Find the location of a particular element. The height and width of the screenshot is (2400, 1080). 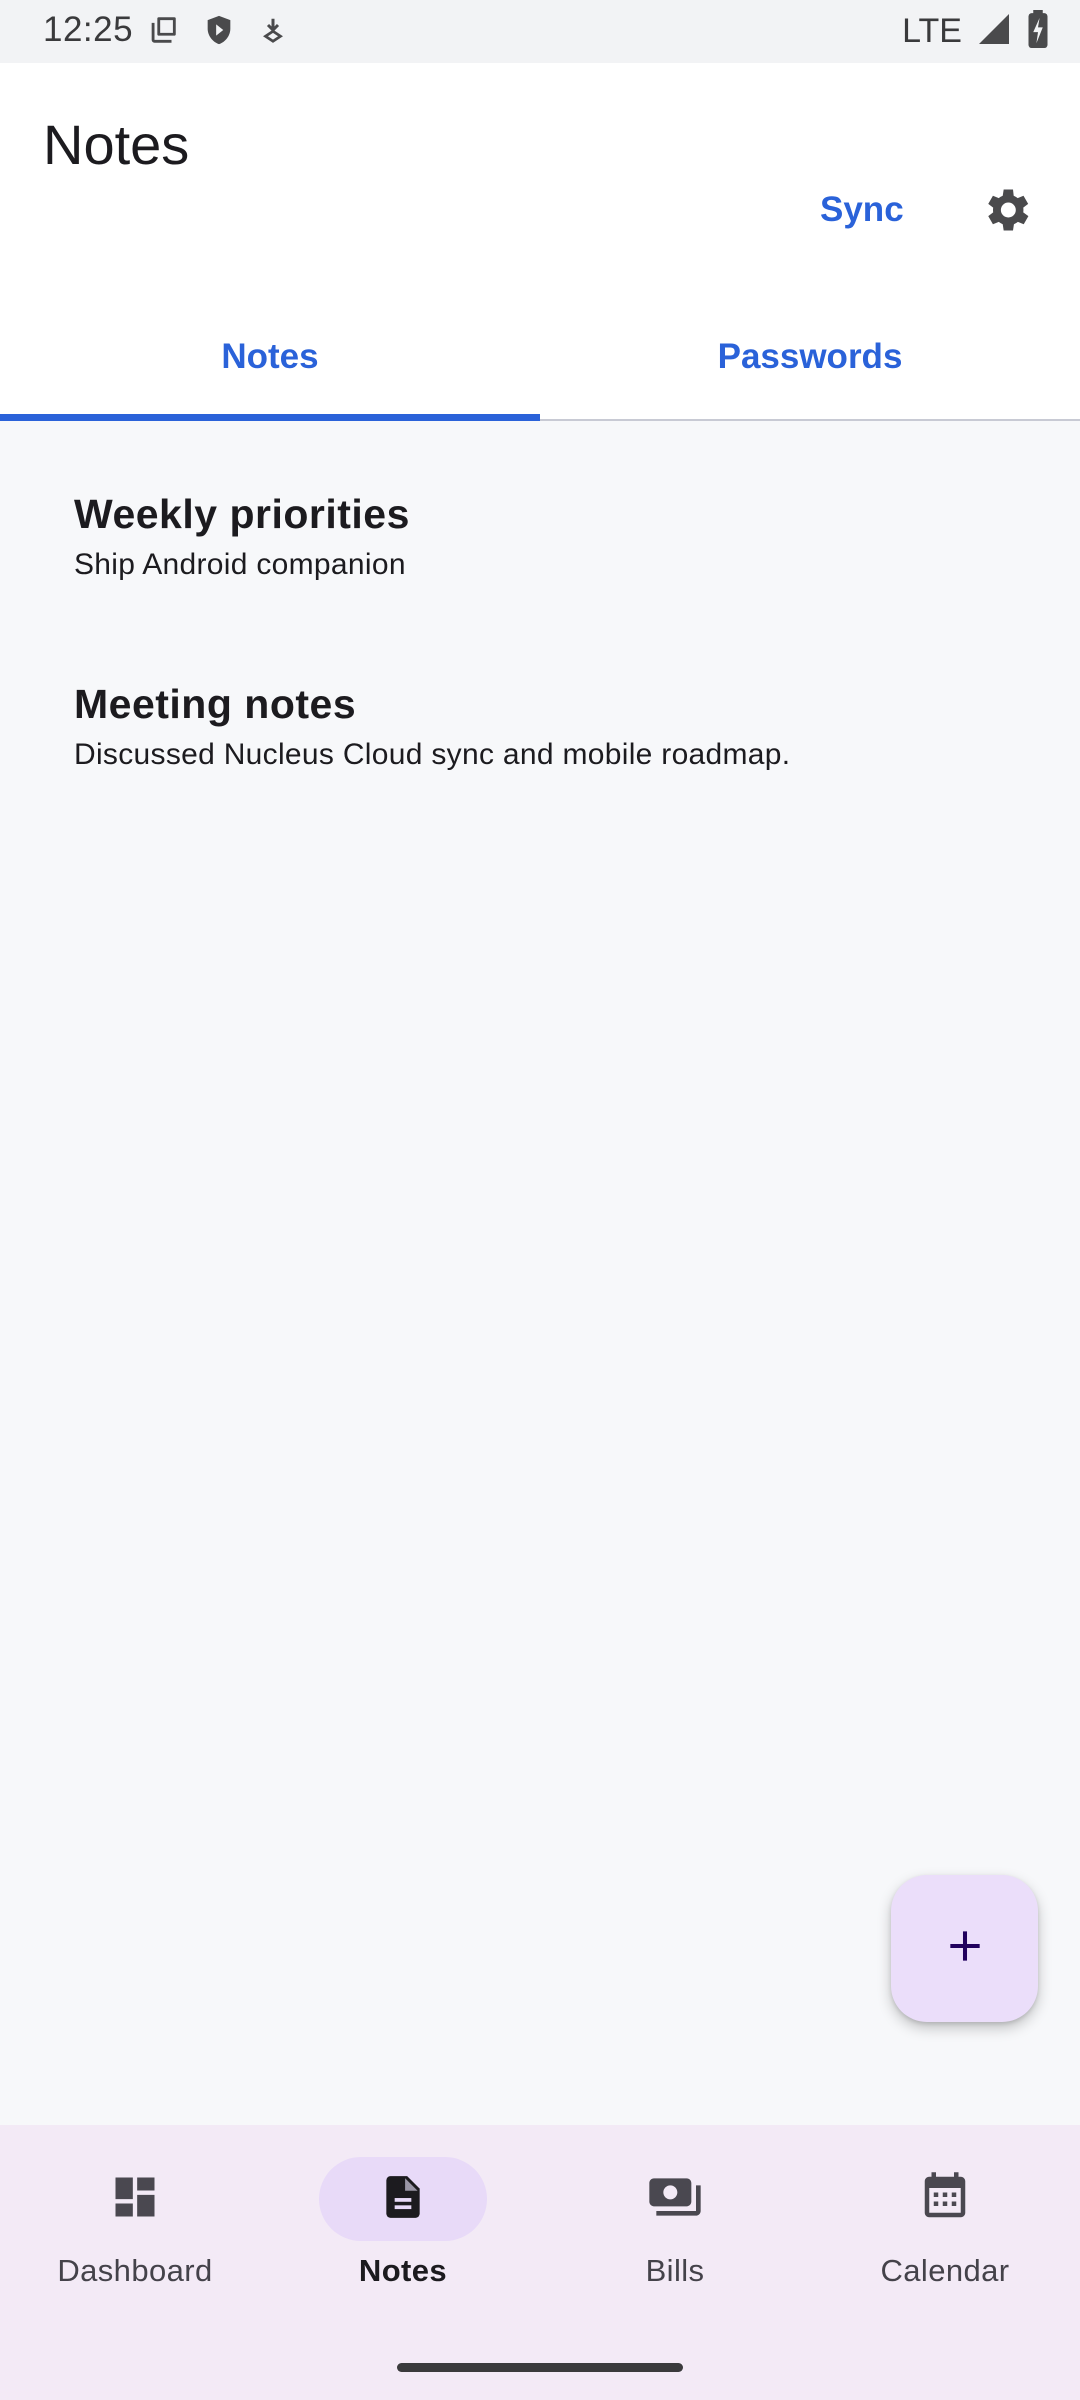

nav-item-dashboard: Dashboard is located at coordinates (135, 2232).